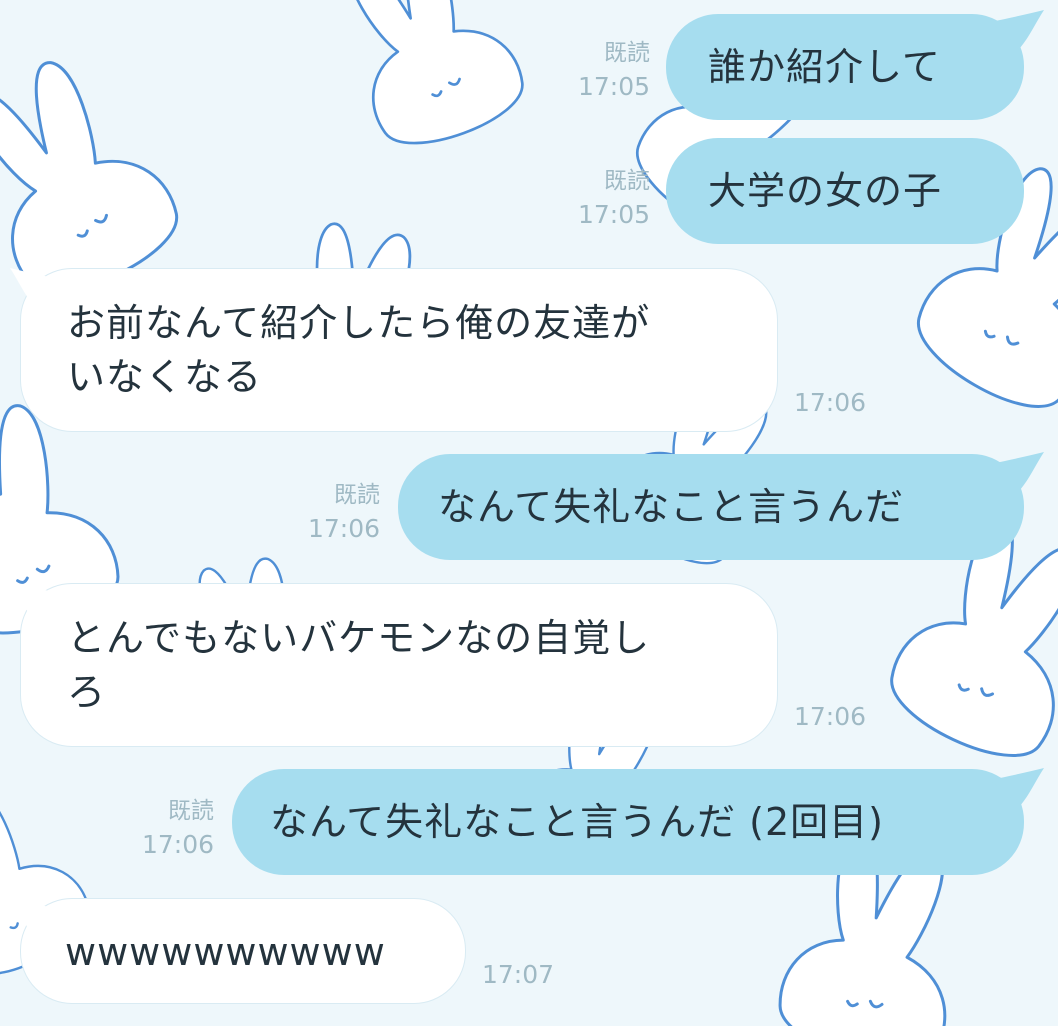 The height and width of the screenshot is (1026, 1058). I want to click on message-meta: 17:07, so click(537, 975).